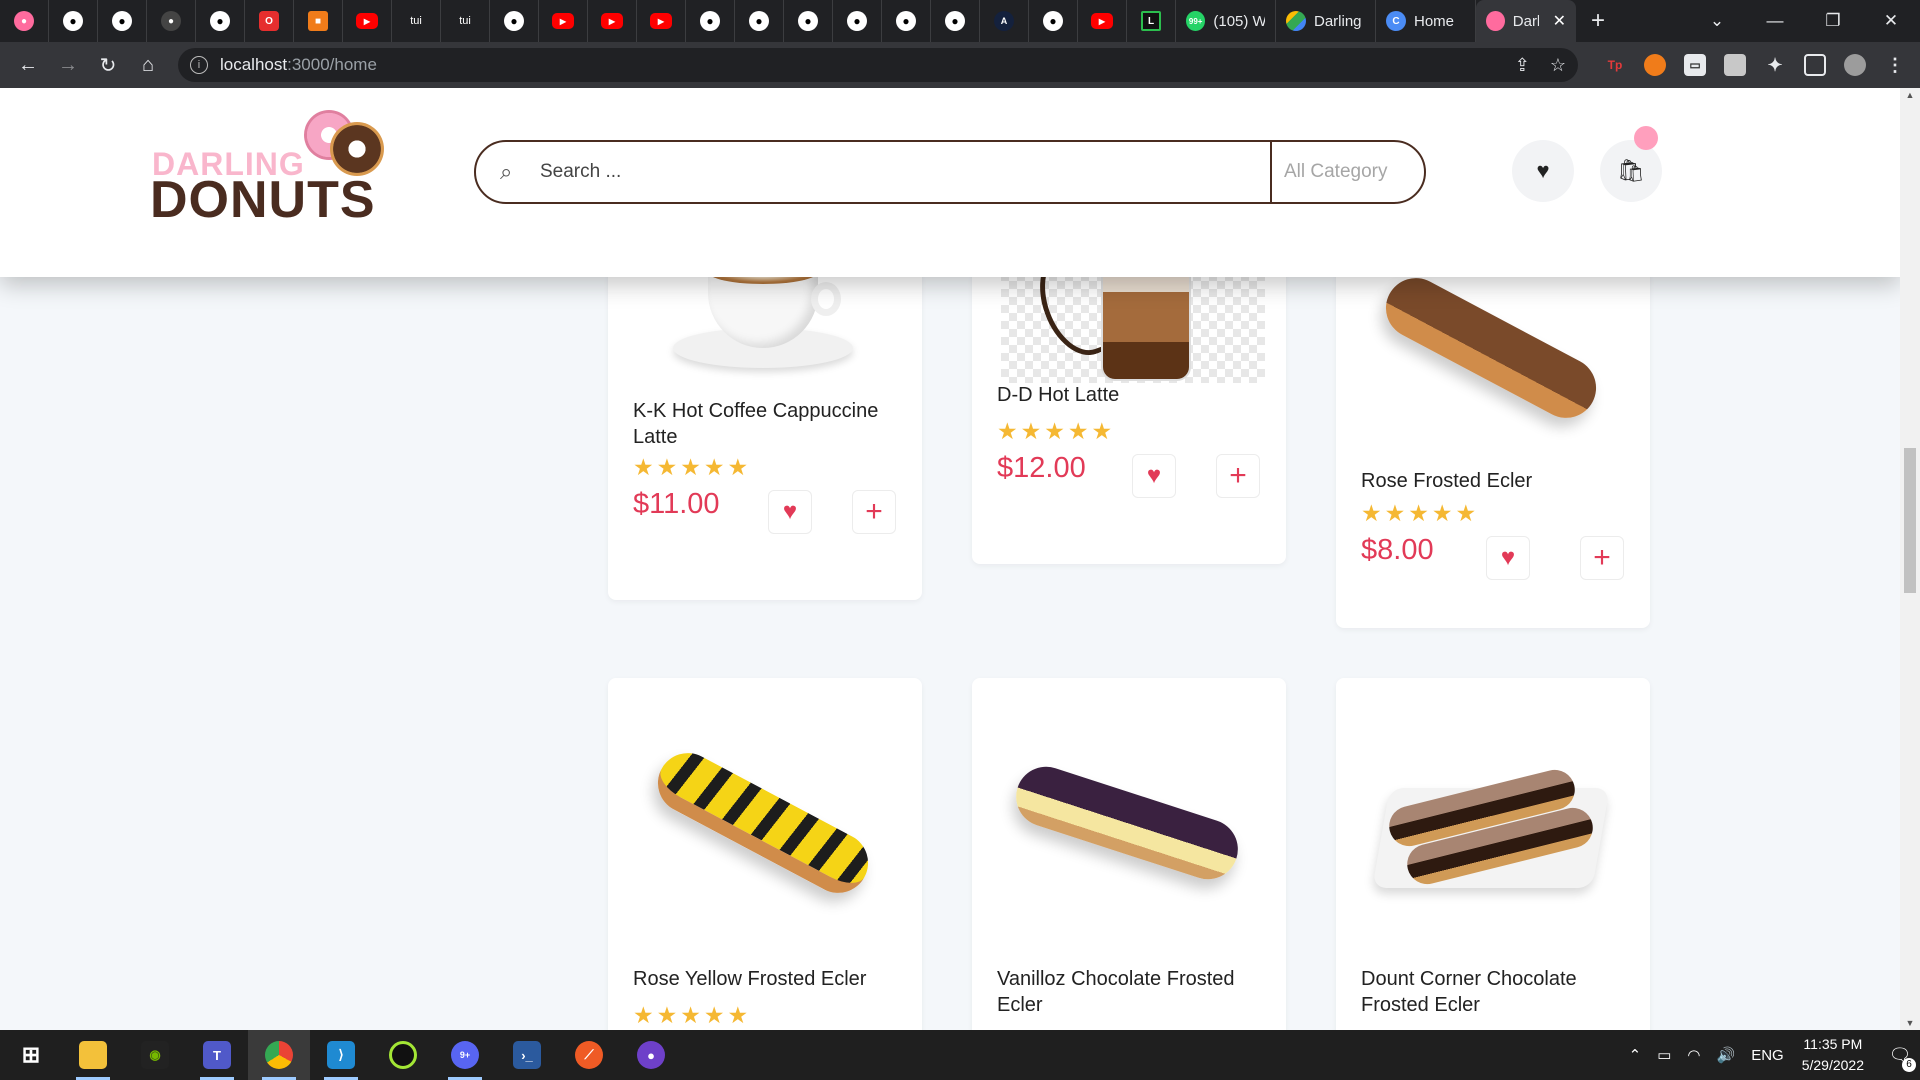 Image resolution: width=1920 pixels, height=1080 pixels. I want to click on reload-icon: ↻, so click(108, 65).